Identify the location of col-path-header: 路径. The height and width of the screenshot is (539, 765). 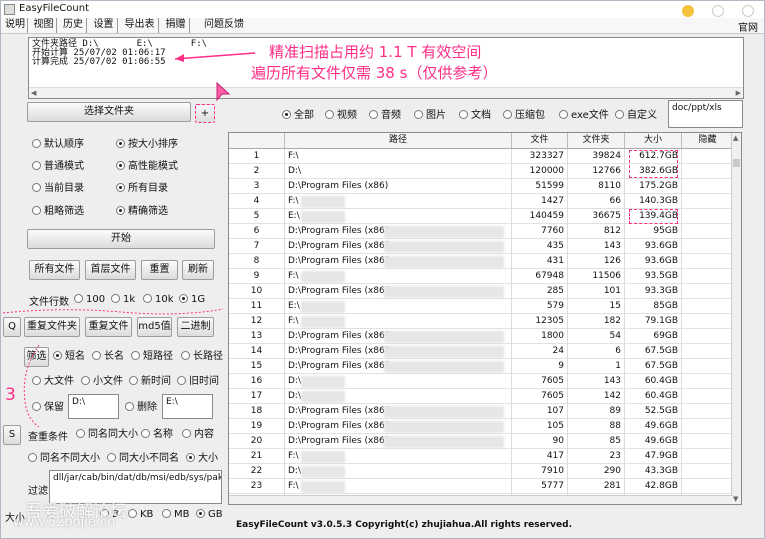
(398, 140).